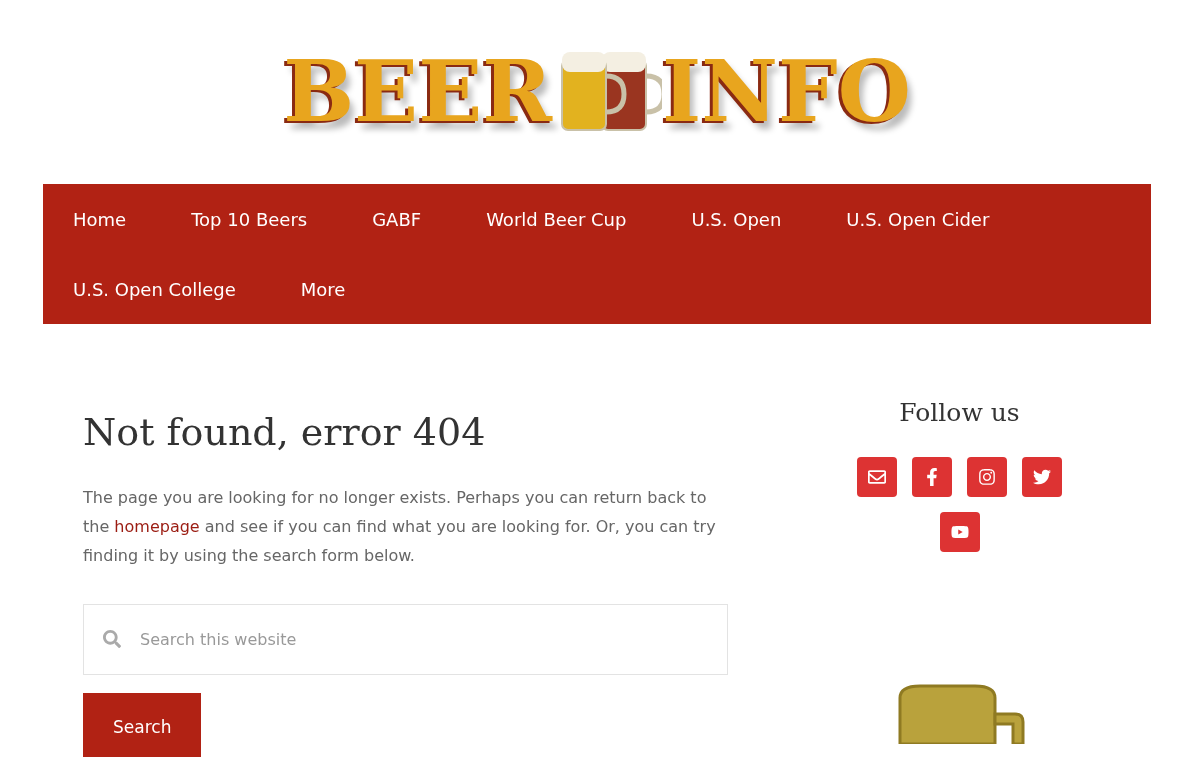 This screenshot has width=1194, height=757. Describe the element at coordinates (736, 219) in the screenshot. I see `nav-link: U.S. Open` at that location.